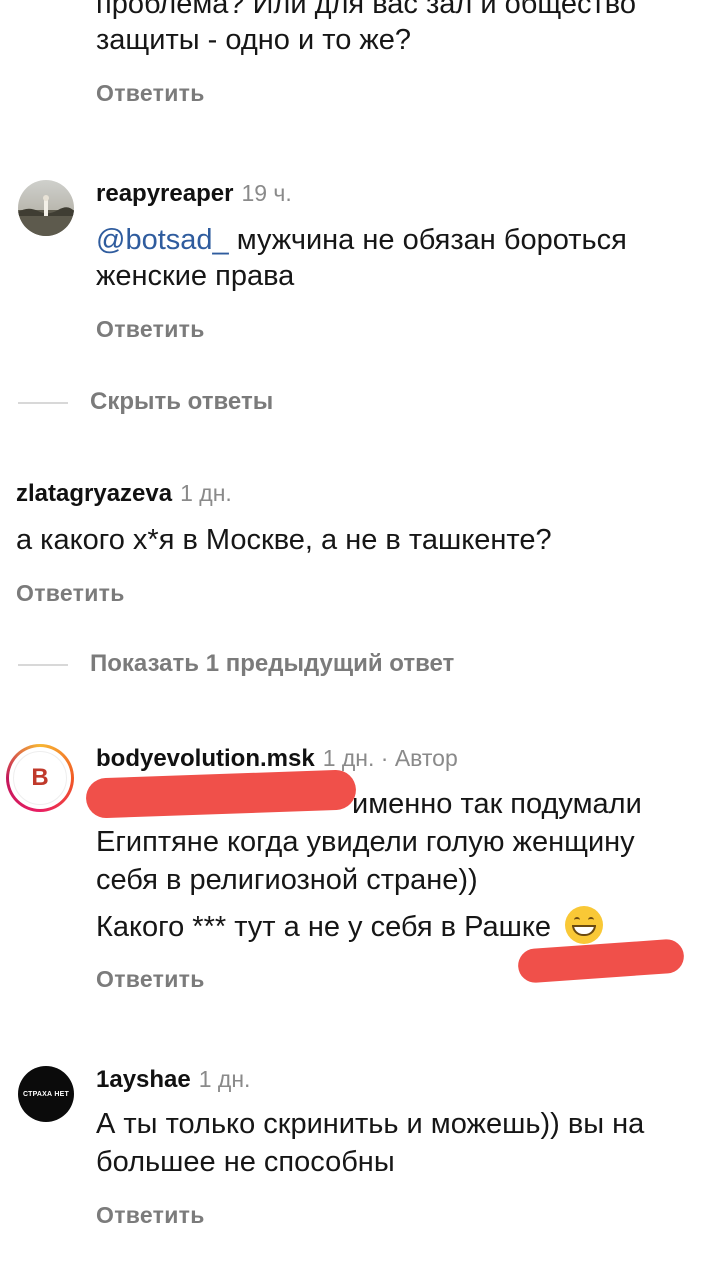 The height and width of the screenshot is (1280, 720). Describe the element at coordinates (94, 493) in the screenshot. I see `username: zlatagryazeva` at that location.